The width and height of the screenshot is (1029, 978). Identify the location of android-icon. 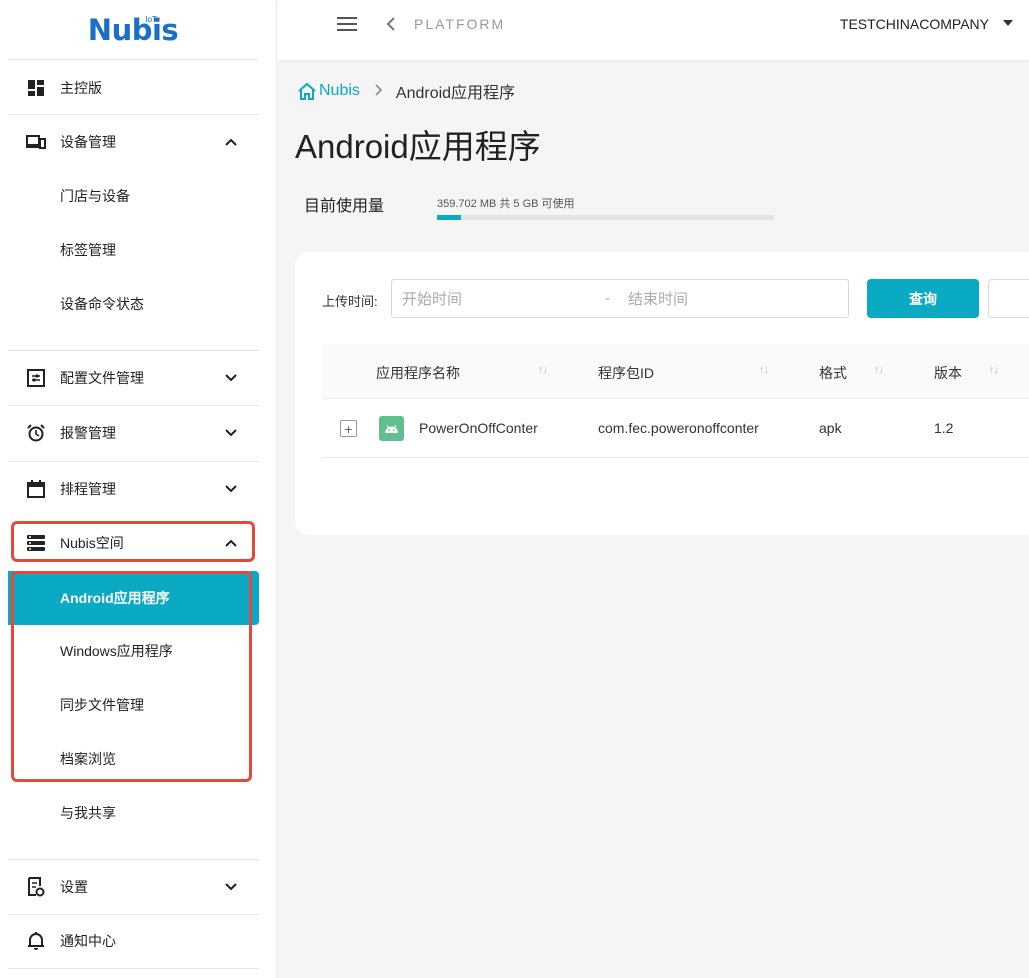
(391, 428).